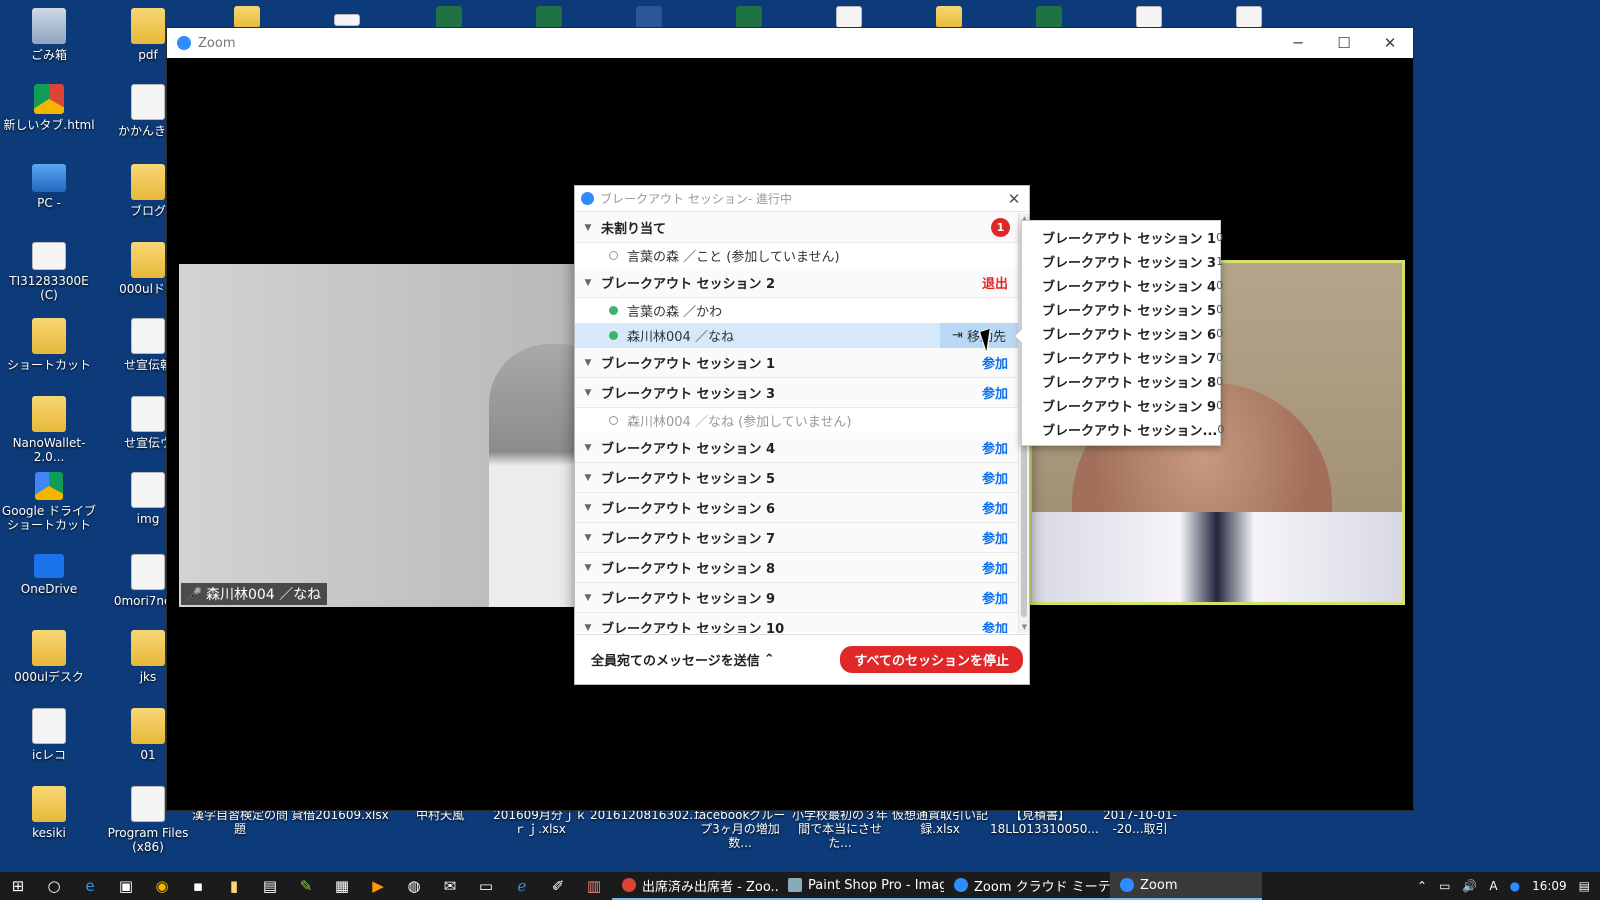  What do you see at coordinates (1122, 333) in the screenshot?
I see `move-to-item-session-6: ブレークアウト セッション 60` at bounding box center [1122, 333].